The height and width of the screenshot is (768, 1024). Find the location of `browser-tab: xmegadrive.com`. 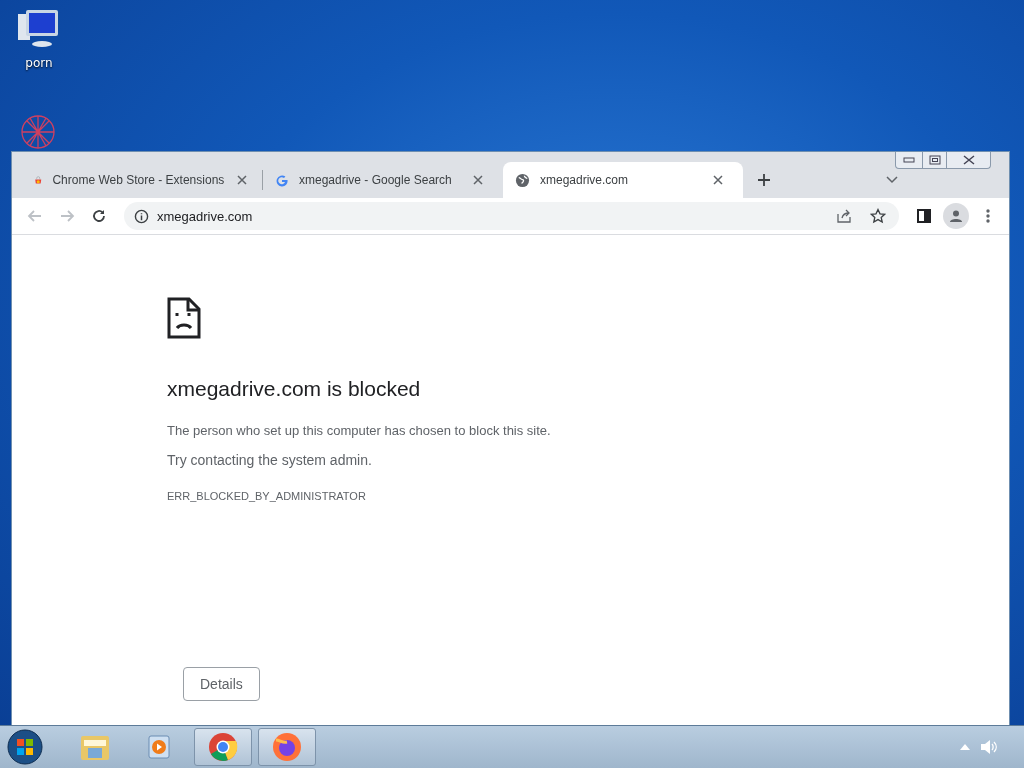

browser-tab: xmegadrive.com is located at coordinates (623, 180).